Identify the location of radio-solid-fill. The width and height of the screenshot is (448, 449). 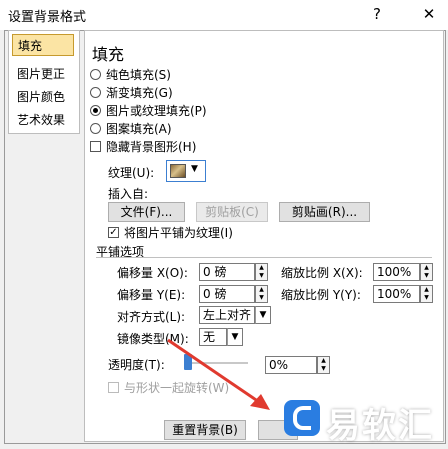
(95, 74).